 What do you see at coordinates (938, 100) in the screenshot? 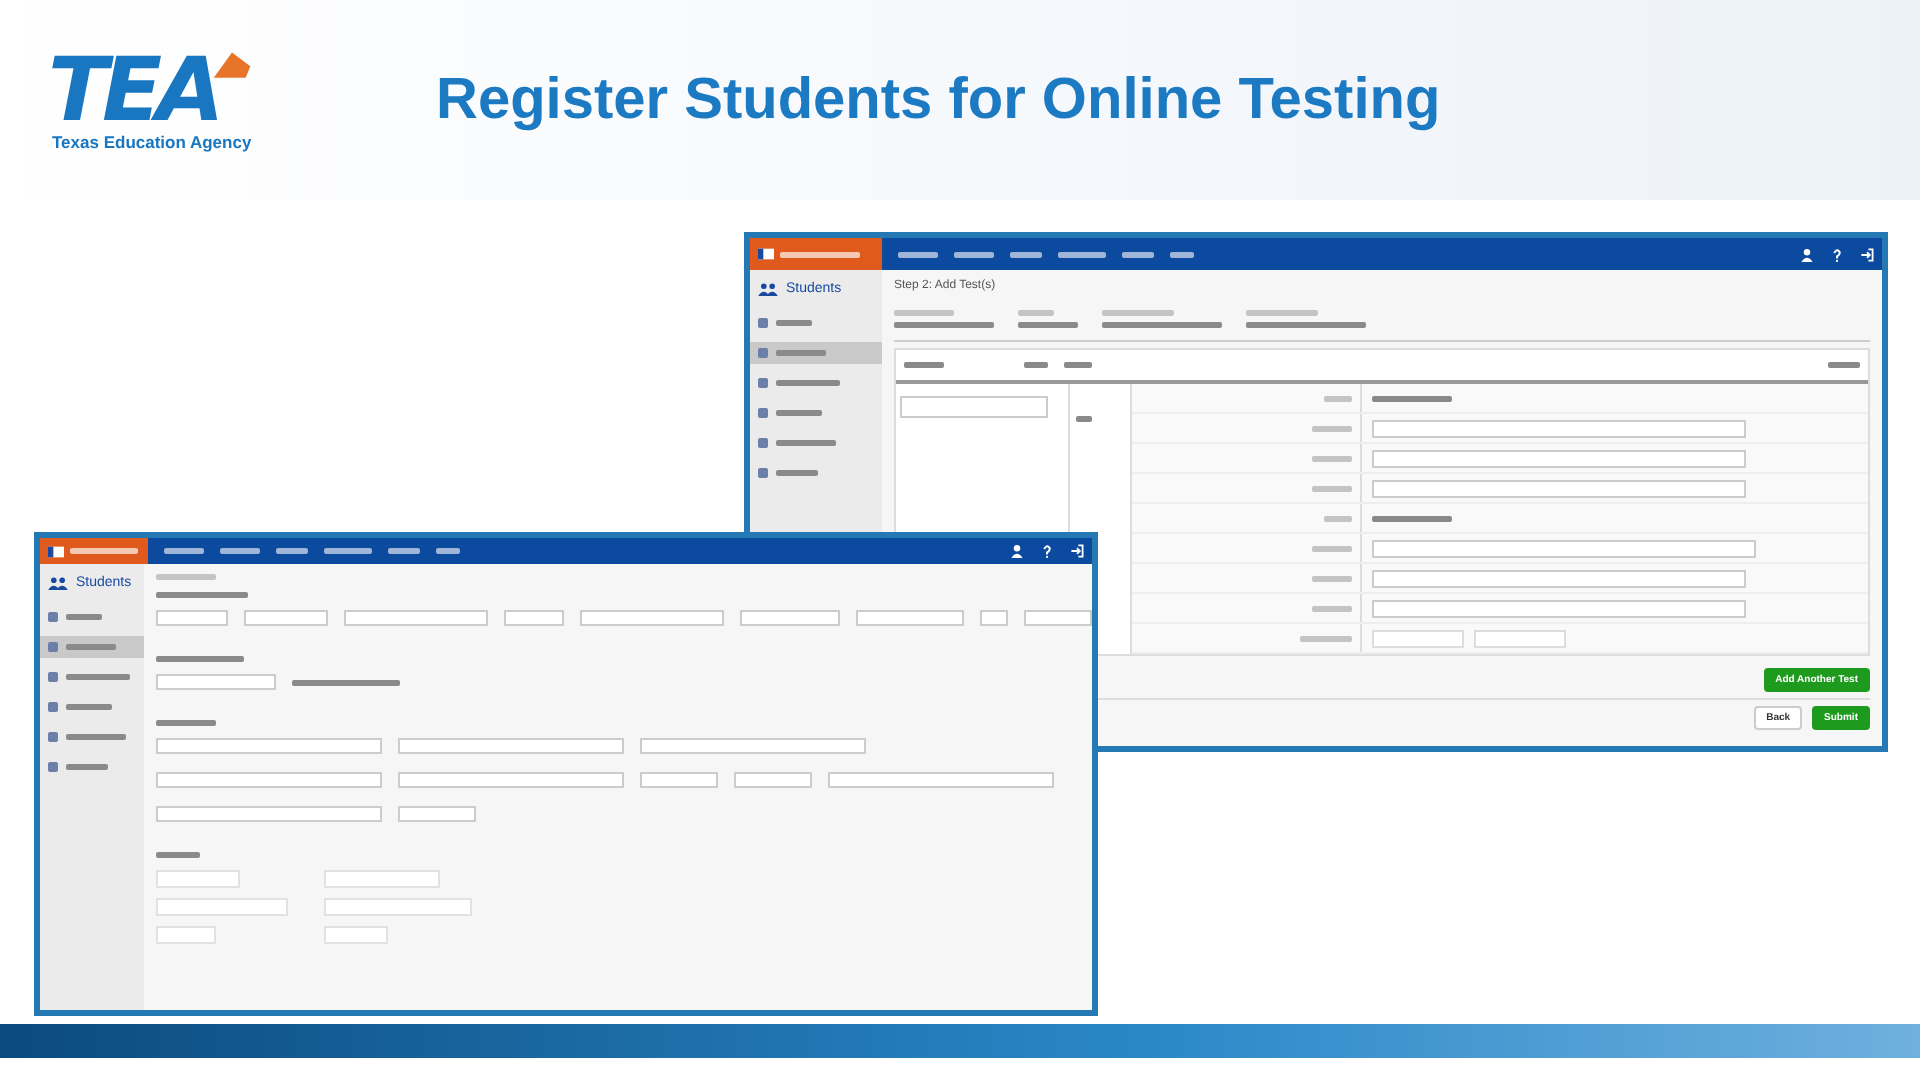
I see `slide-title: Register Students for Online Testing` at bounding box center [938, 100].